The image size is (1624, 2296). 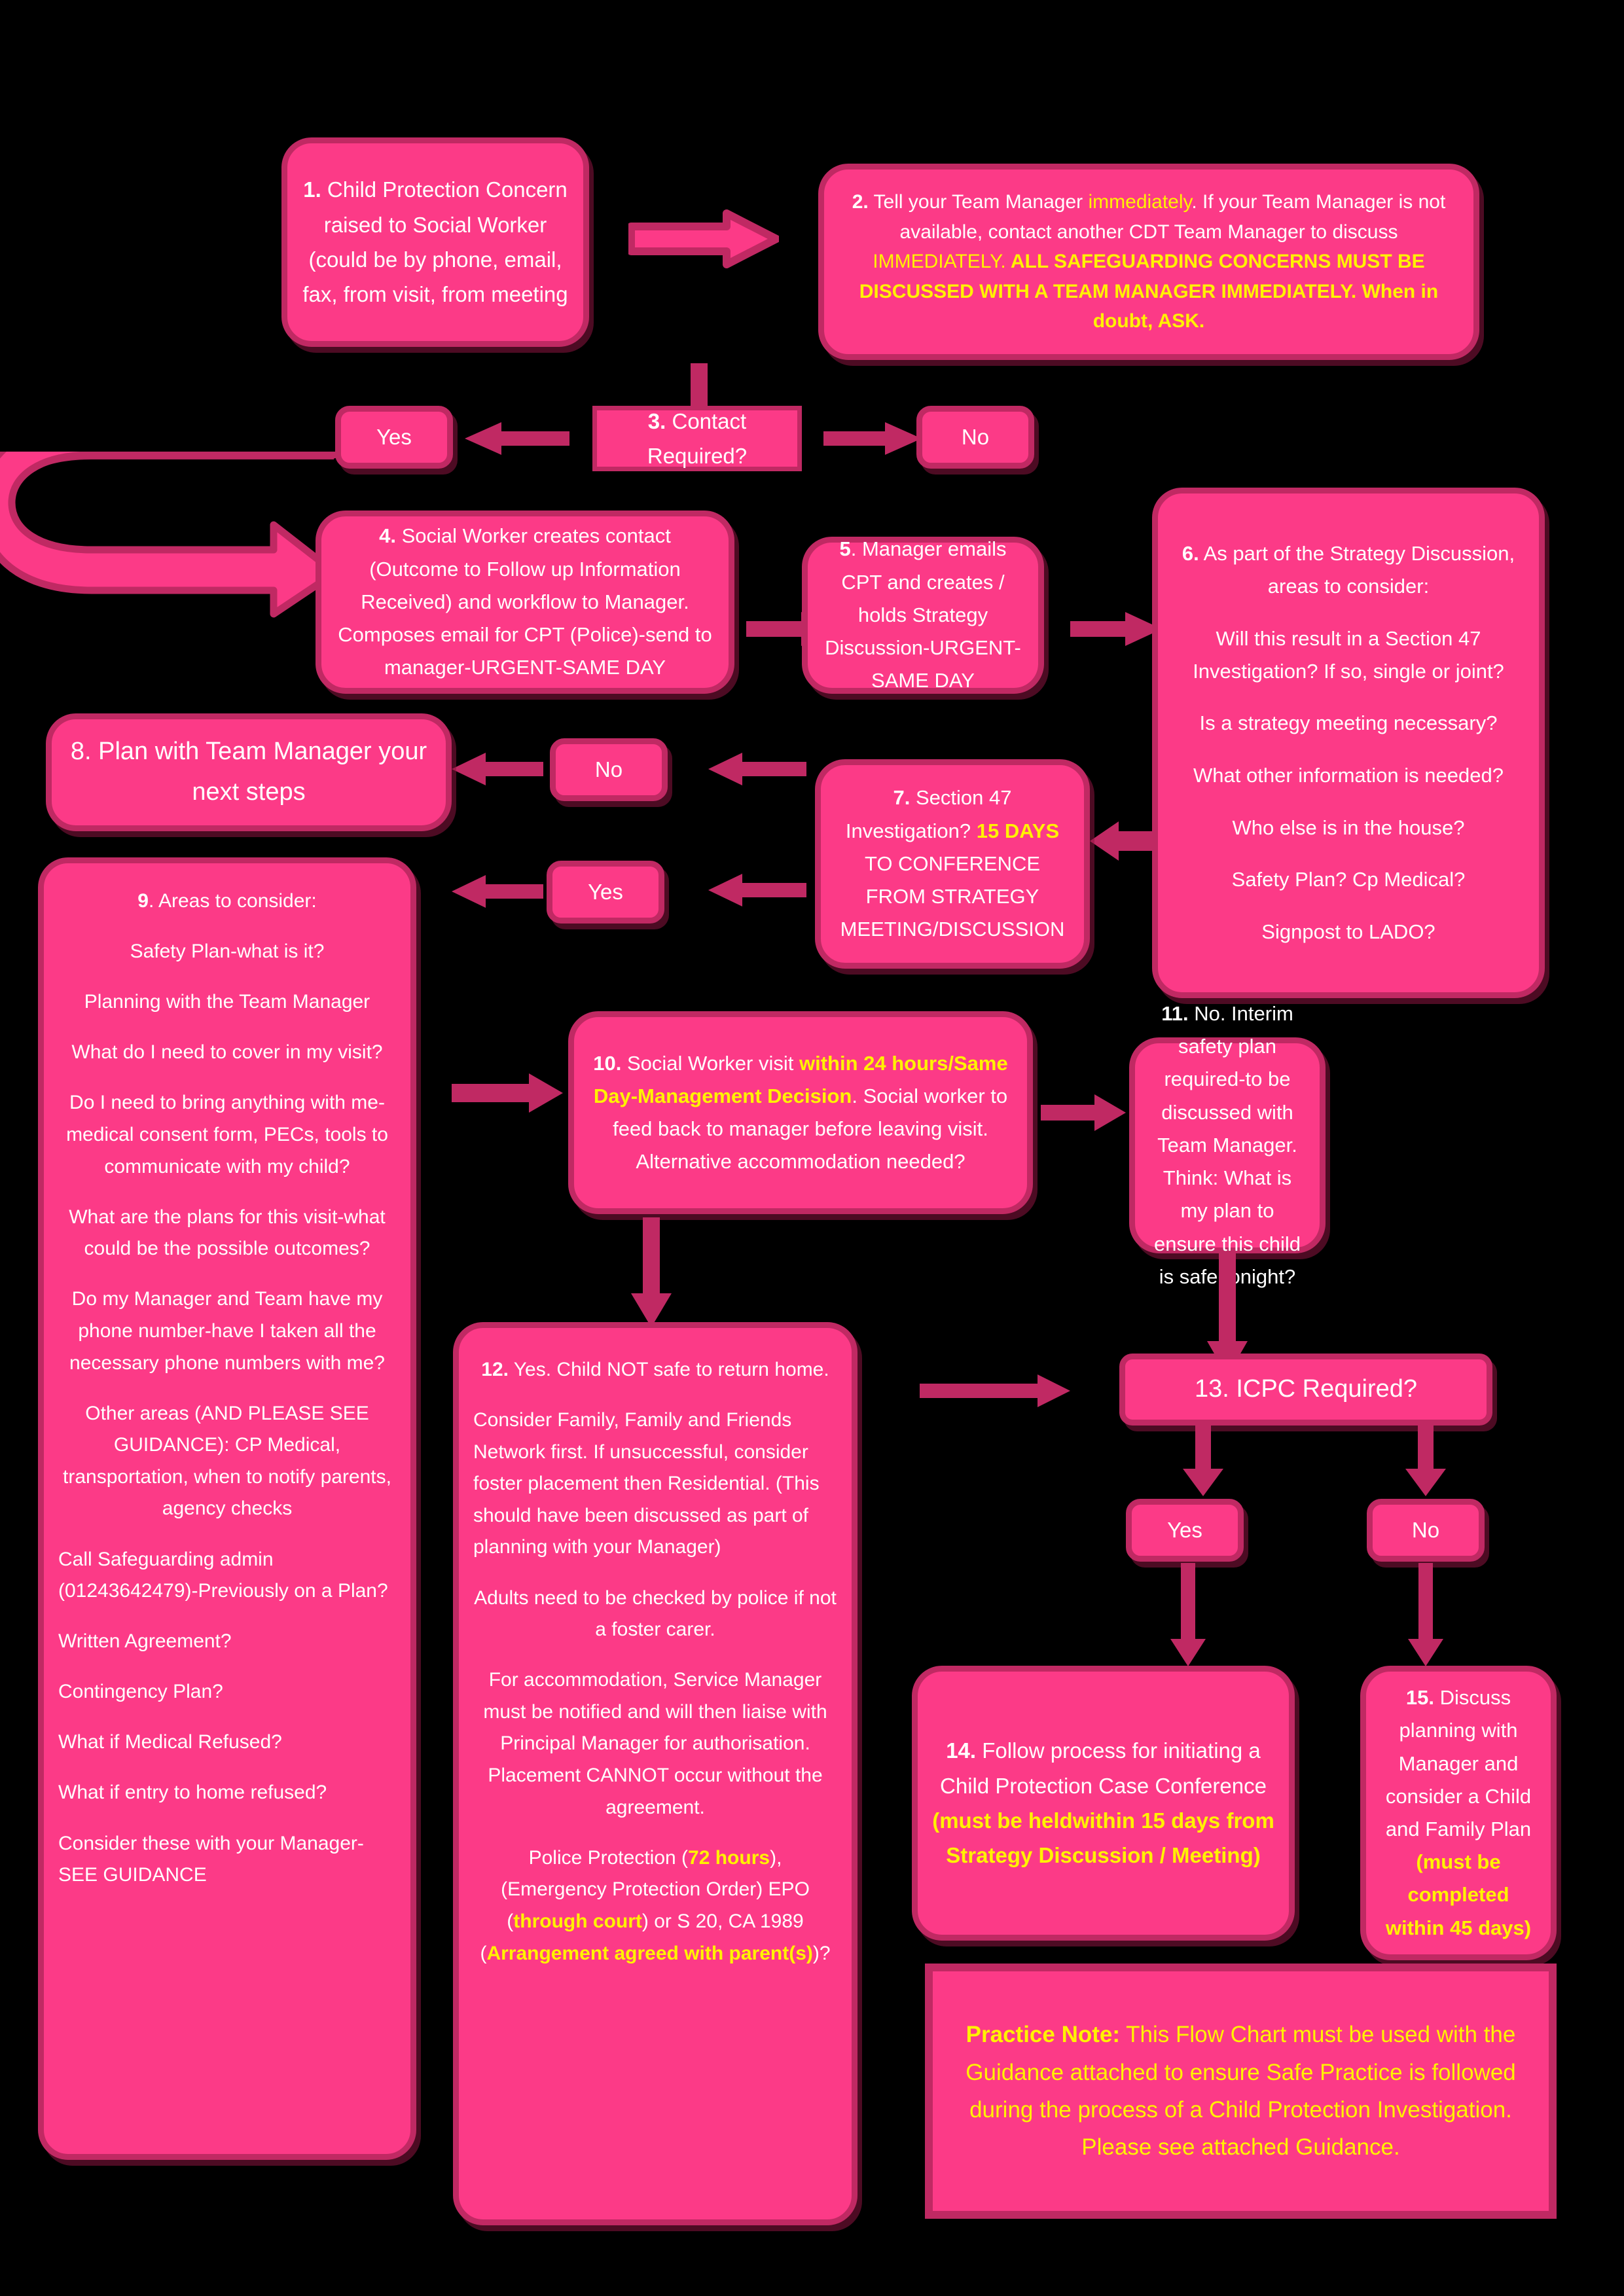 What do you see at coordinates (703, 238) in the screenshot?
I see `arrow-1-to-2-icon` at bounding box center [703, 238].